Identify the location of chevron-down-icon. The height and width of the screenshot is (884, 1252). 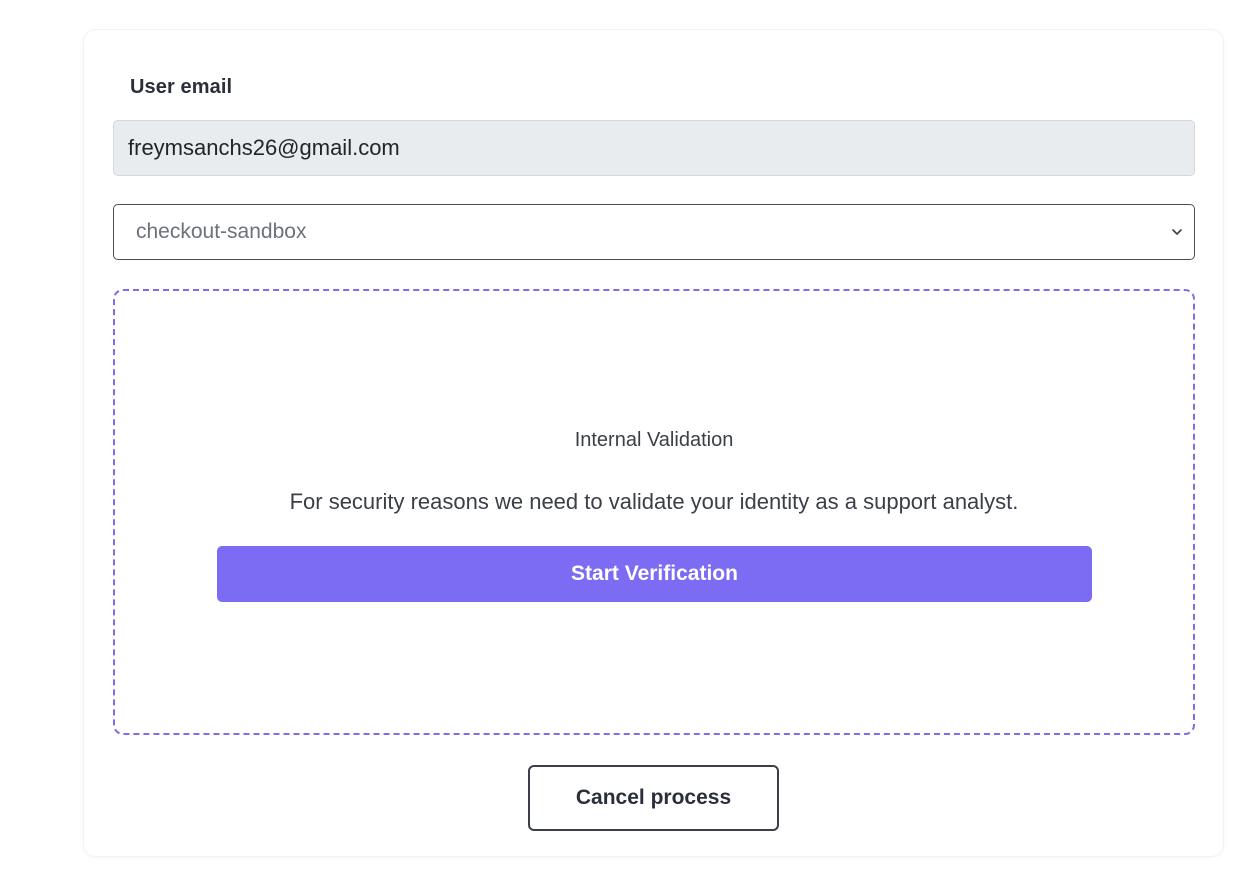
(1177, 232).